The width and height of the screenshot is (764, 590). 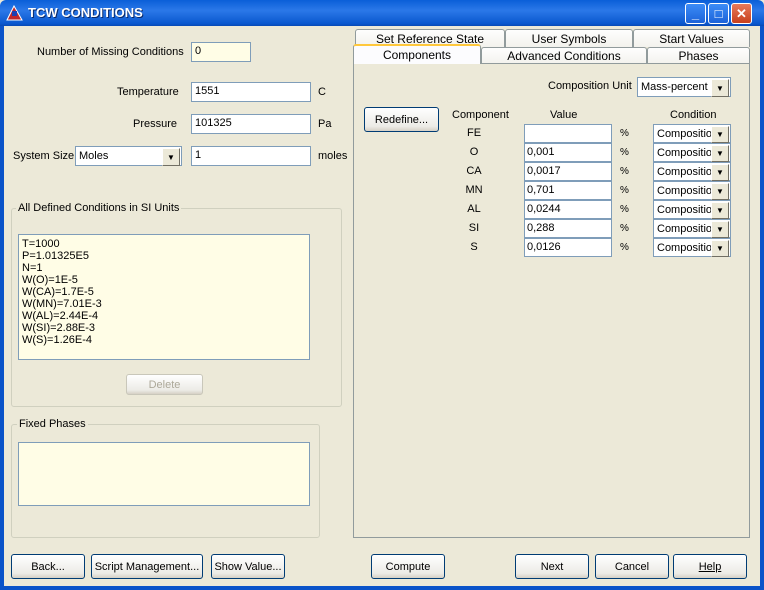 What do you see at coordinates (2, 308) in the screenshot?
I see `window-frame-left` at bounding box center [2, 308].